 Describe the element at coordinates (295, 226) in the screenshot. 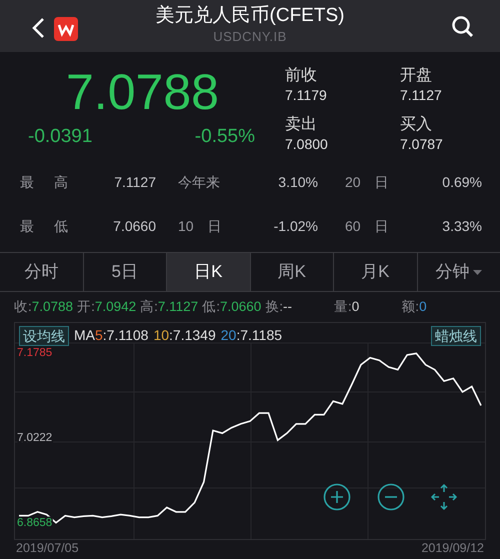

I see `stat-value: -1.02%` at that location.